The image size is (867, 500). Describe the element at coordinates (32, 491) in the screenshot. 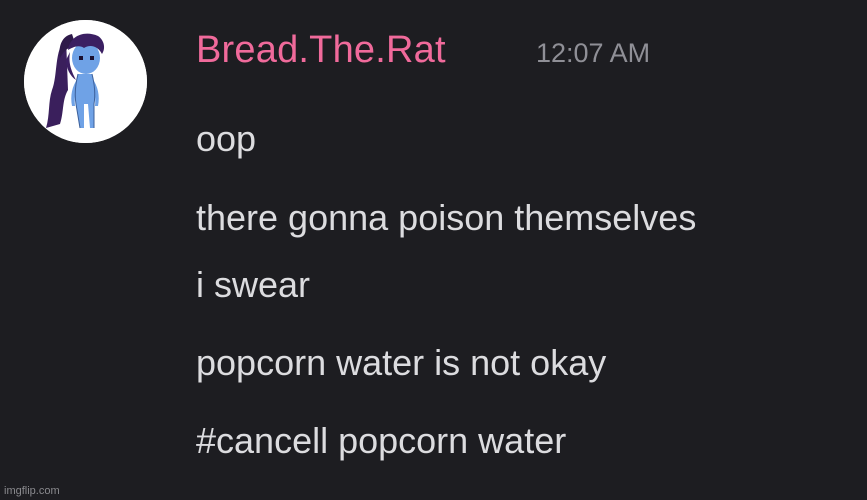

I see `watermark: imgflip.com` at that location.